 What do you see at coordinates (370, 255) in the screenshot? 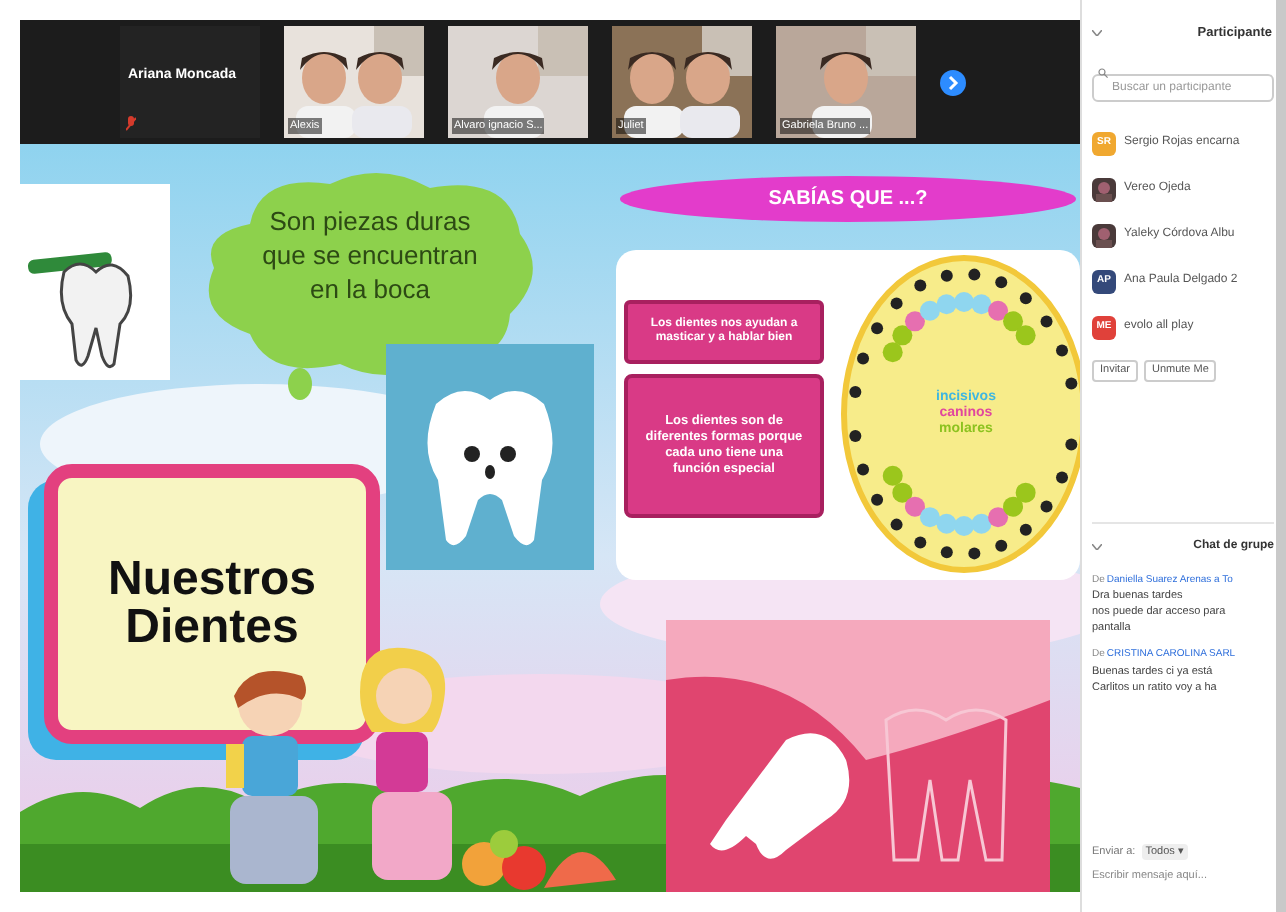
I see `cloud-text: Son piezas duras que se encuentran en la boca` at bounding box center [370, 255].